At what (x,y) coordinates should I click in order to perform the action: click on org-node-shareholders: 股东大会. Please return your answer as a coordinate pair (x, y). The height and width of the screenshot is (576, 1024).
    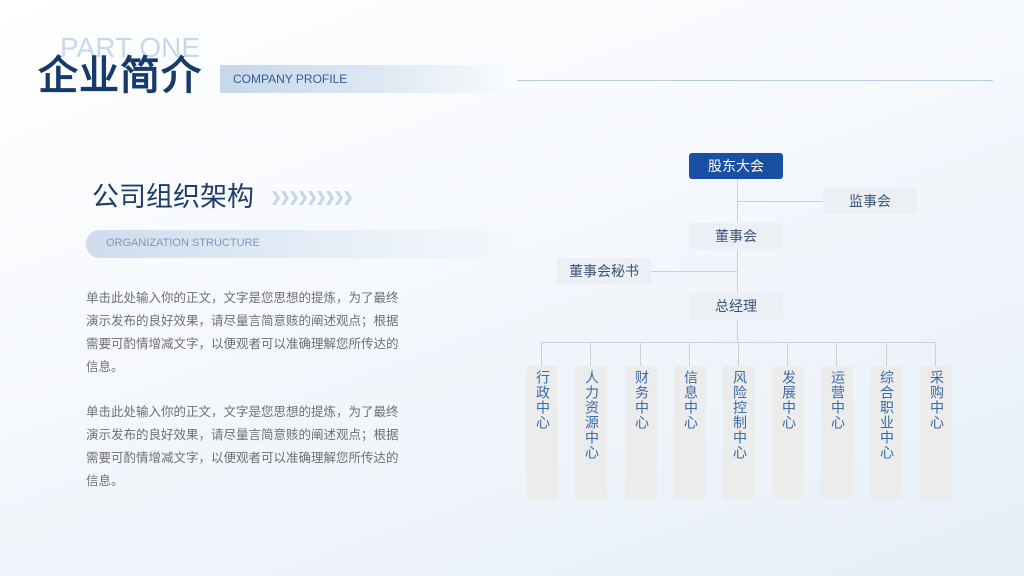
    Looking at the image, I should click on (736, 166).